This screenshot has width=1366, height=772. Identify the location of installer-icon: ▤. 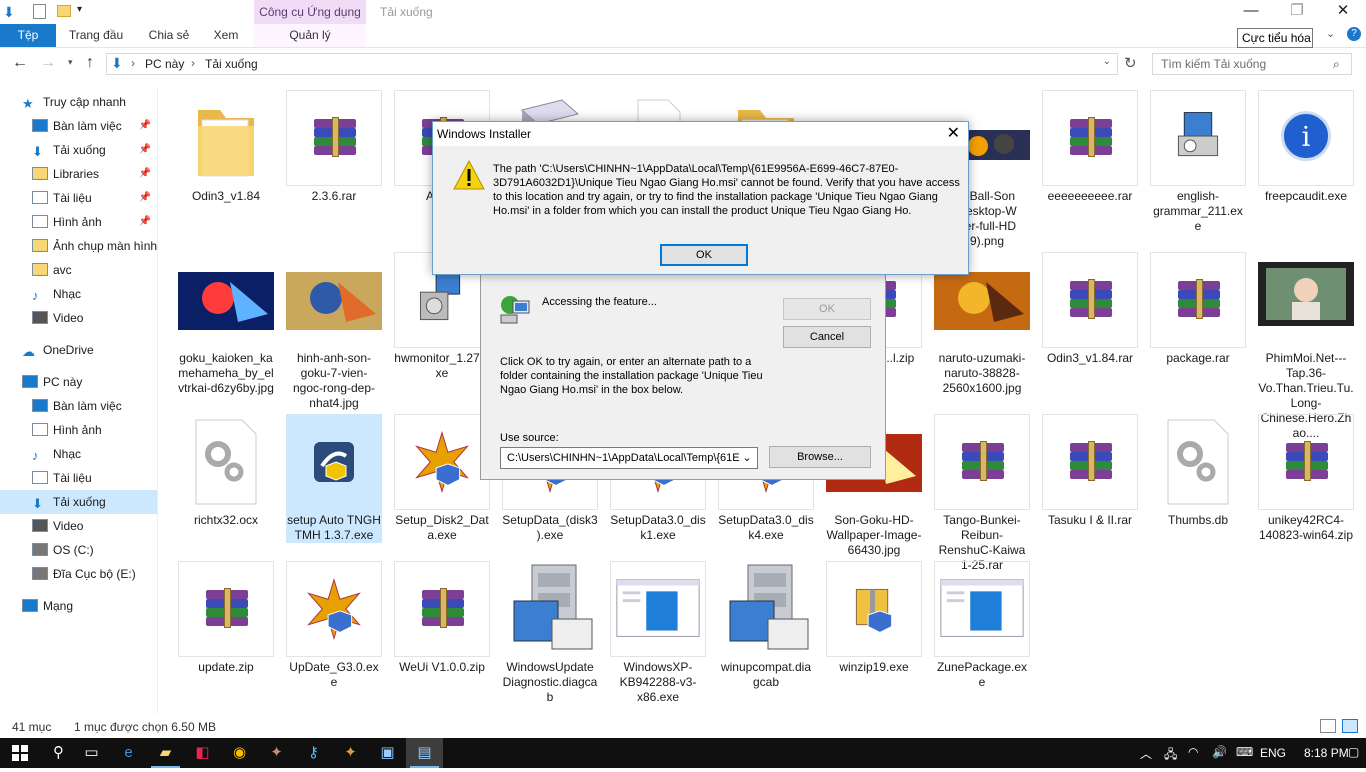
(424, 753).